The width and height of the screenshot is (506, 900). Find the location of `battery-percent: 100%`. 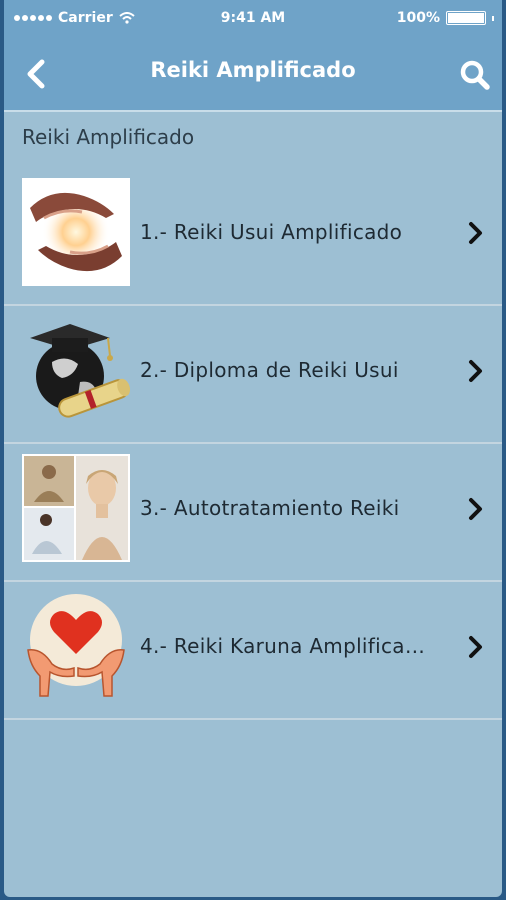

battery-percent: 100% is located at coordinates (418, 18).